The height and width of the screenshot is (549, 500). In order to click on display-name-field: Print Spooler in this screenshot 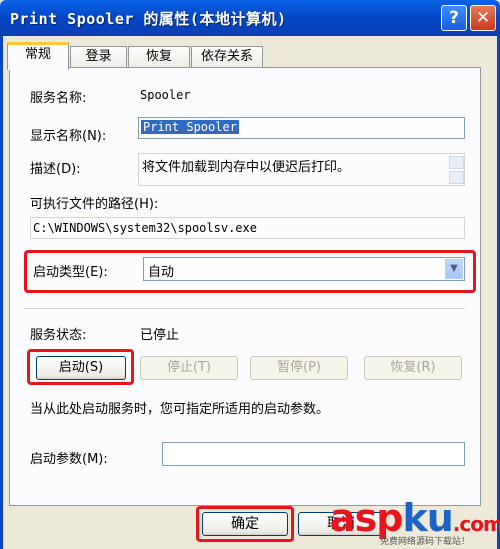, I will do `click(301, 128)`.